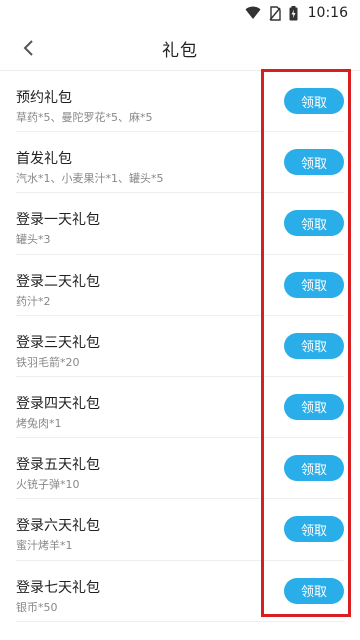 The image size is (360, 640). What do you see at coordinates (180, 163) in the screenshot?
I see `gift-row: 首发礼包 汽水*1、小麦果汁*1、罐头*5 领取` at bounding box center [180, 163].